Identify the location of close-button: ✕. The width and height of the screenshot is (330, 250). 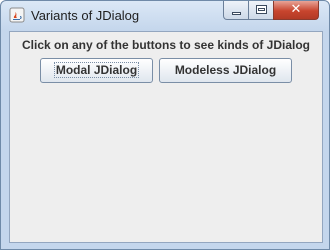
(296, 10).